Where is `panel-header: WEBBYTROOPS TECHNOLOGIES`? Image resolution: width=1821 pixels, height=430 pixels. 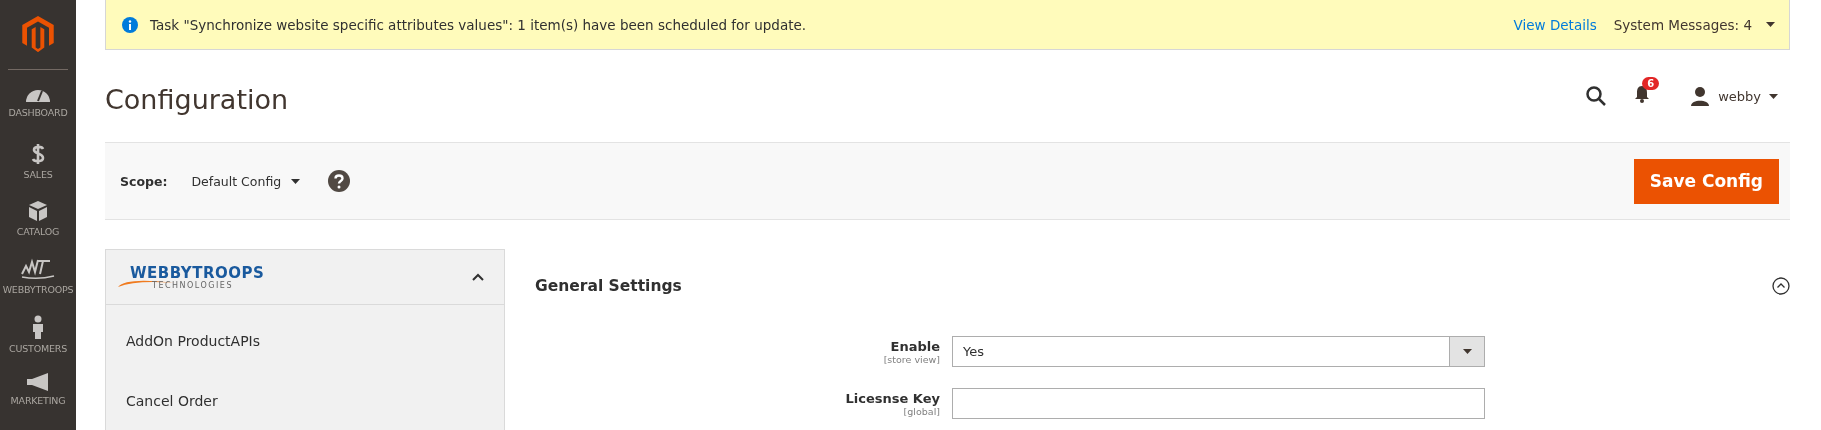
panel-header: WEBBYTROOPS TECHNOLOGIES is located at coordinates (305, 277).